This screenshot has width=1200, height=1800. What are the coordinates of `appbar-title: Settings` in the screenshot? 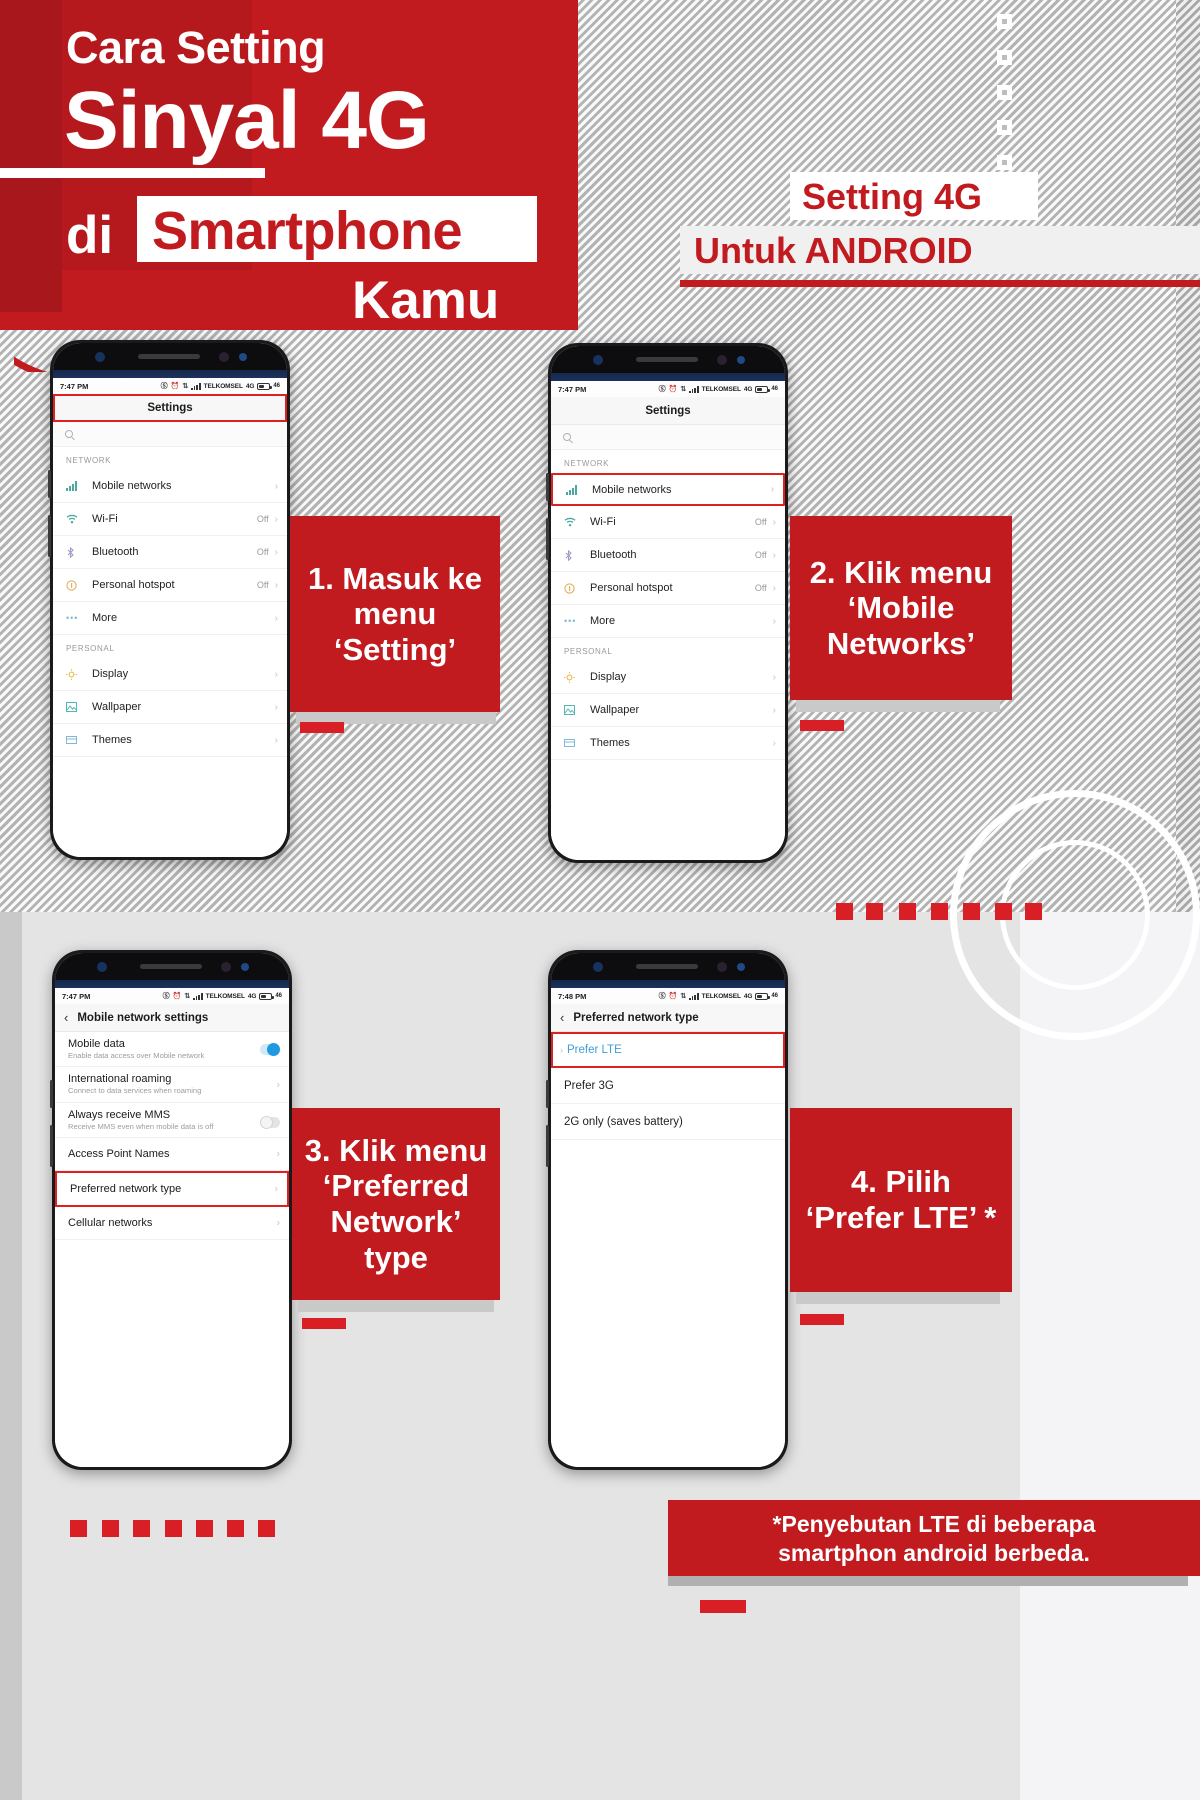 It's located at (170, 408).